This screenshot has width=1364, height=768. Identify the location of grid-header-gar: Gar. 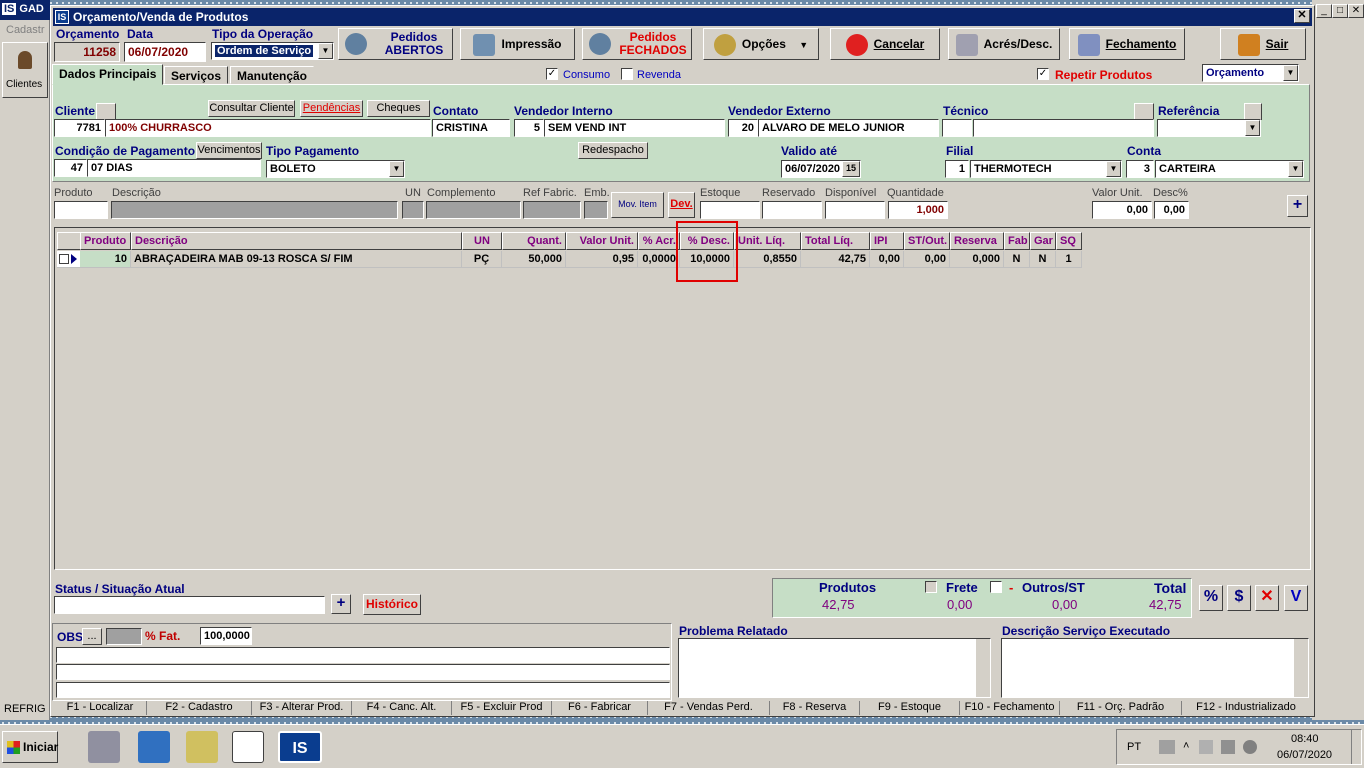
(1043, 241).